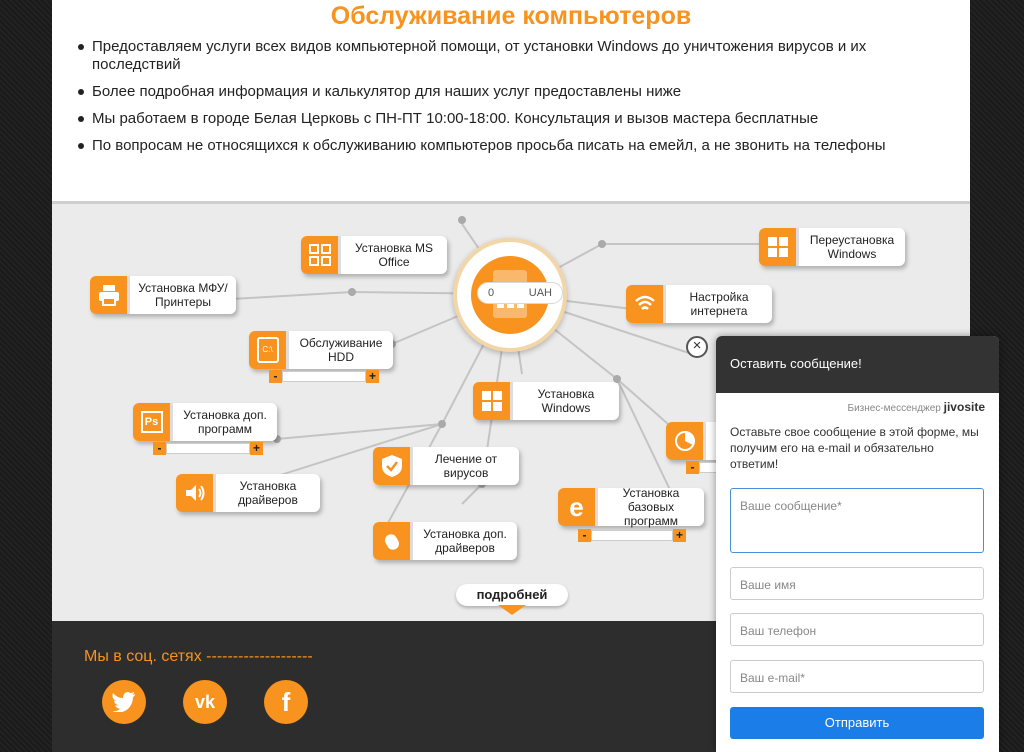 The width and height of the screenshot is (1024, 752). What do you see at coordinates (646, 304) in the screenshot?
I see `wifi-icon` at bounding box center [646, 304].